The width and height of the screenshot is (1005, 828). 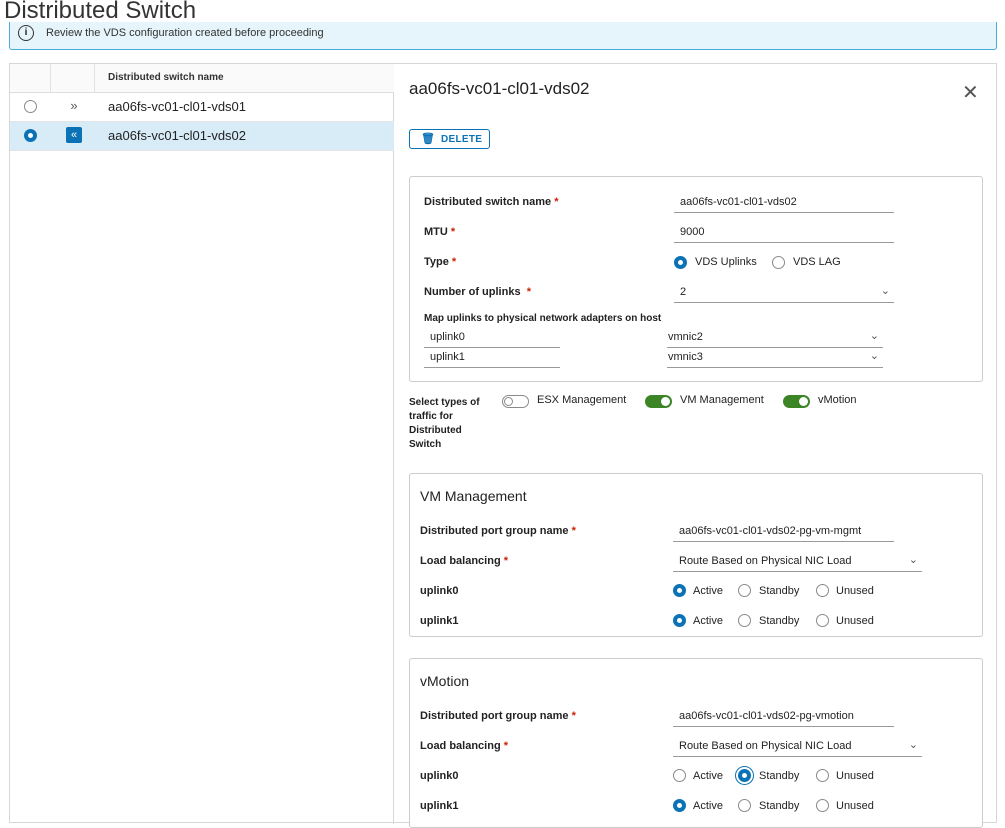 I want to click on vm-uplink0-active-radio, so click(x=679, y=590).